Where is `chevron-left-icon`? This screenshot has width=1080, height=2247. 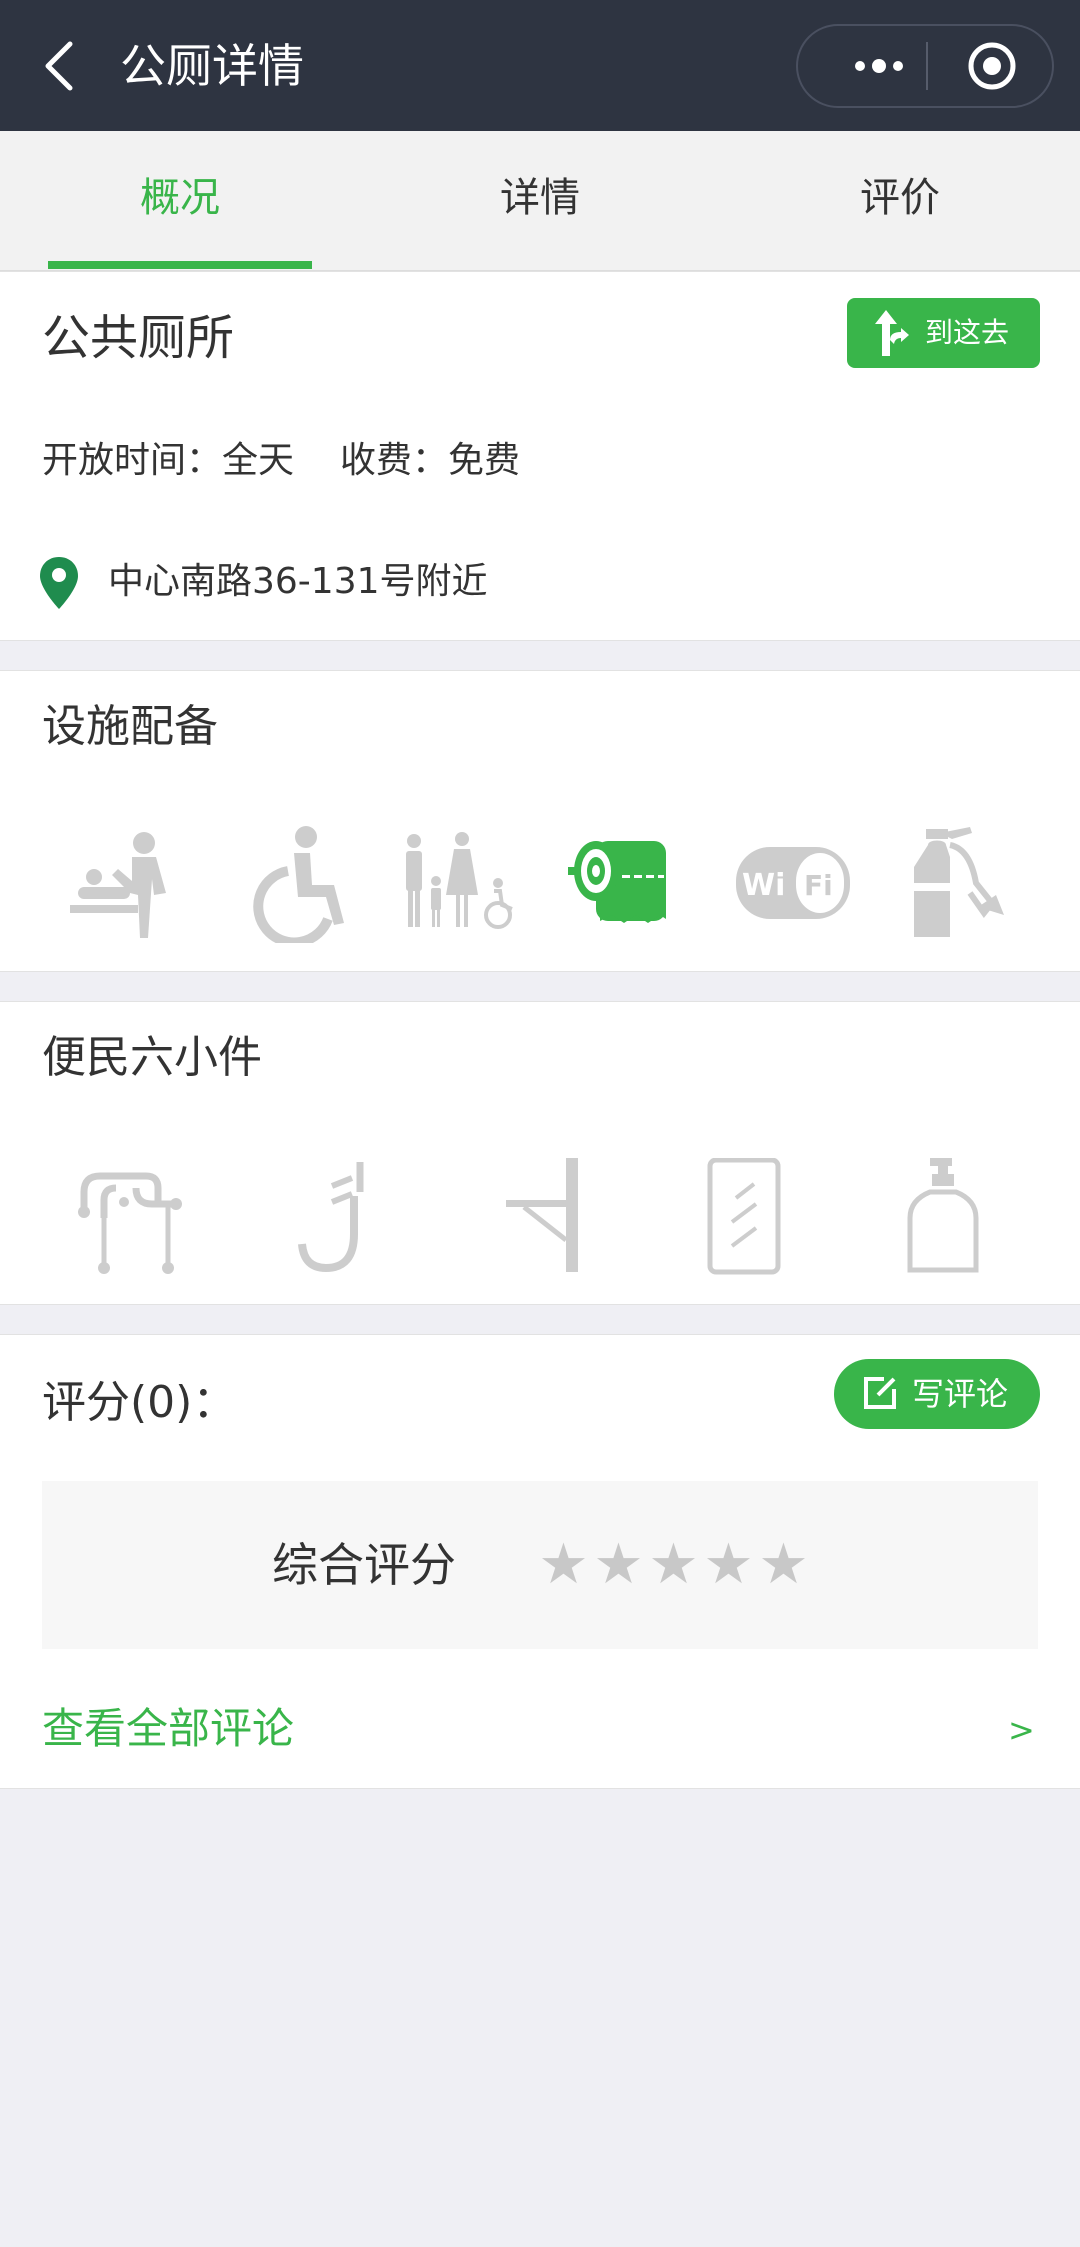 chevron-left-icon is located at coordinates (60, 66).